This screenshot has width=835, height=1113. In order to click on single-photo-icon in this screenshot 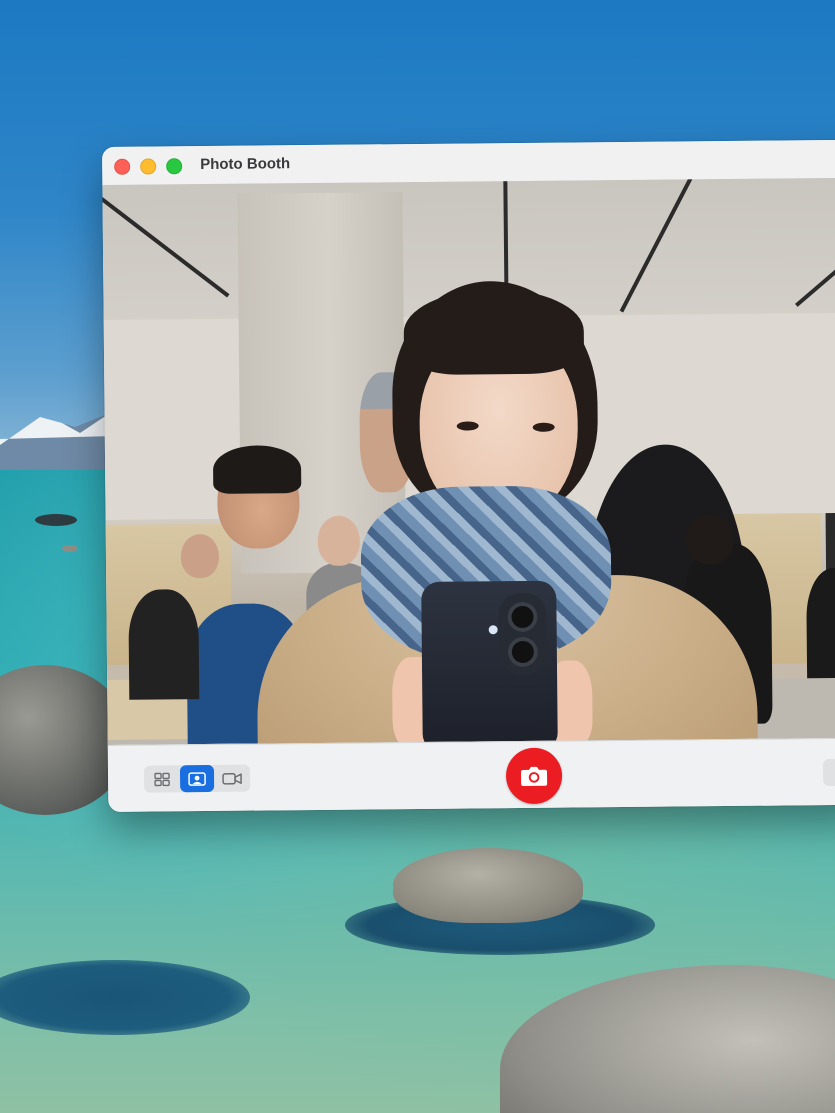, I will do `click(197, 778)`.